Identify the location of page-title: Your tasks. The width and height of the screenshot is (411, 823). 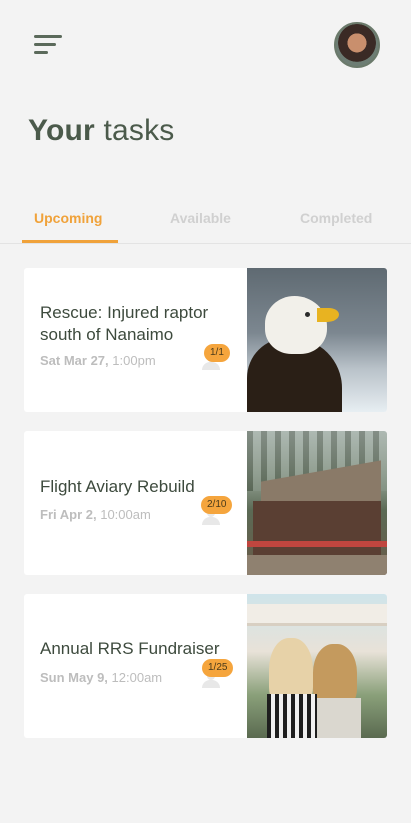
(101, 131).